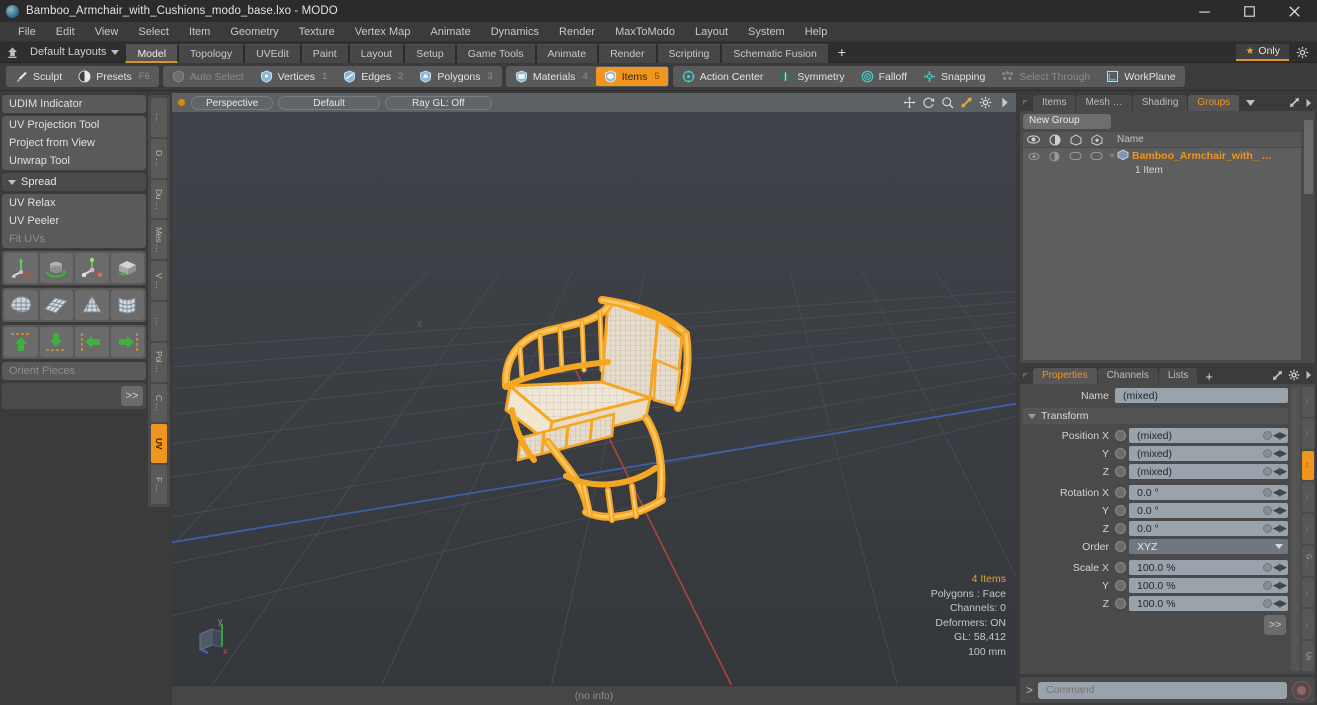 This screenshot has height=705, width=1317. What do you see at coordinates (1045, 76) in the screenshot?
I see `mode-button-select-through: Select Through` at bounding box center [1045, 76].